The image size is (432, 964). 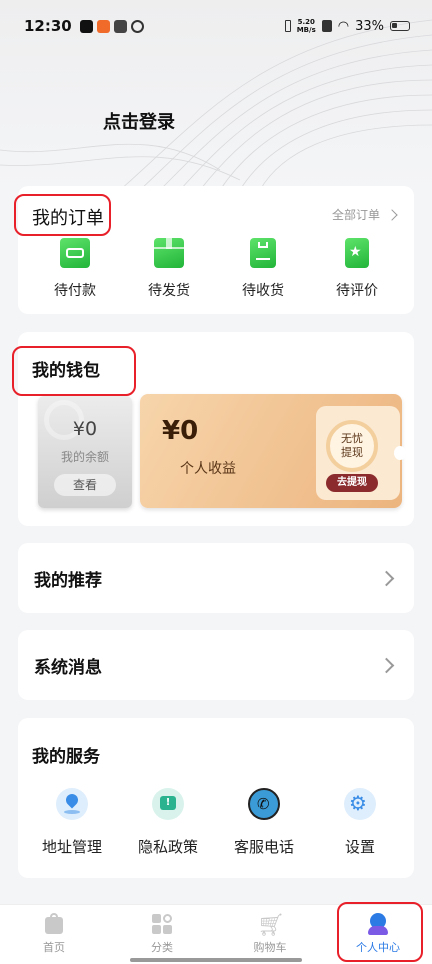 What do you see at coordinates (68, 580) in the screenshot?
I see `recommend-title: 我的推荐` at bounding box center [68, 580].